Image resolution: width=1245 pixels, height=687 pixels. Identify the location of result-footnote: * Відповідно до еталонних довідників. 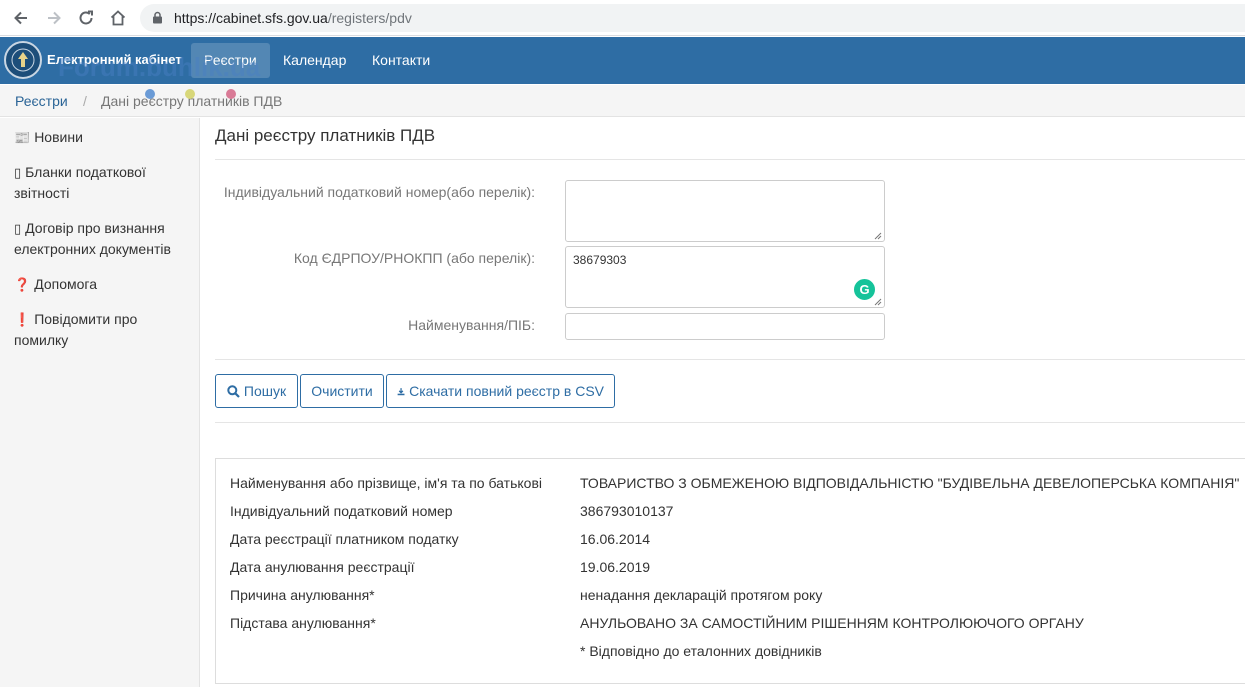
(701, 651).